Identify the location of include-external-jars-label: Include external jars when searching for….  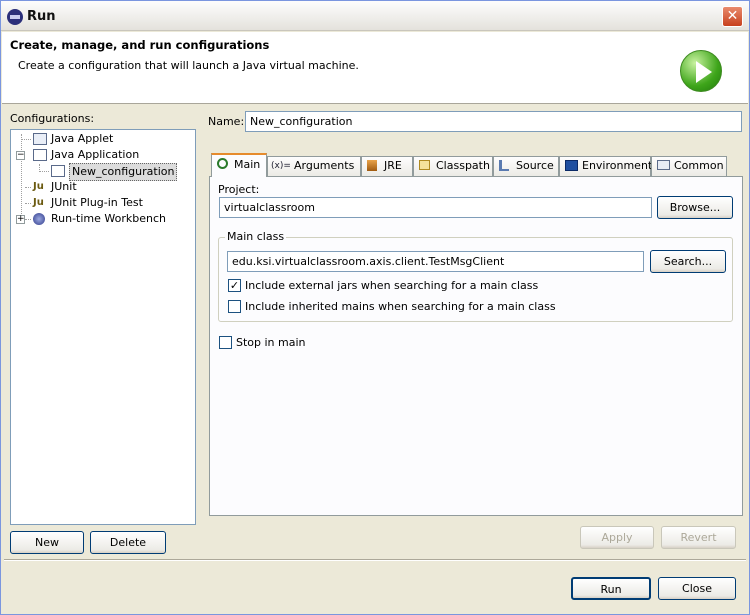
(392, 285).